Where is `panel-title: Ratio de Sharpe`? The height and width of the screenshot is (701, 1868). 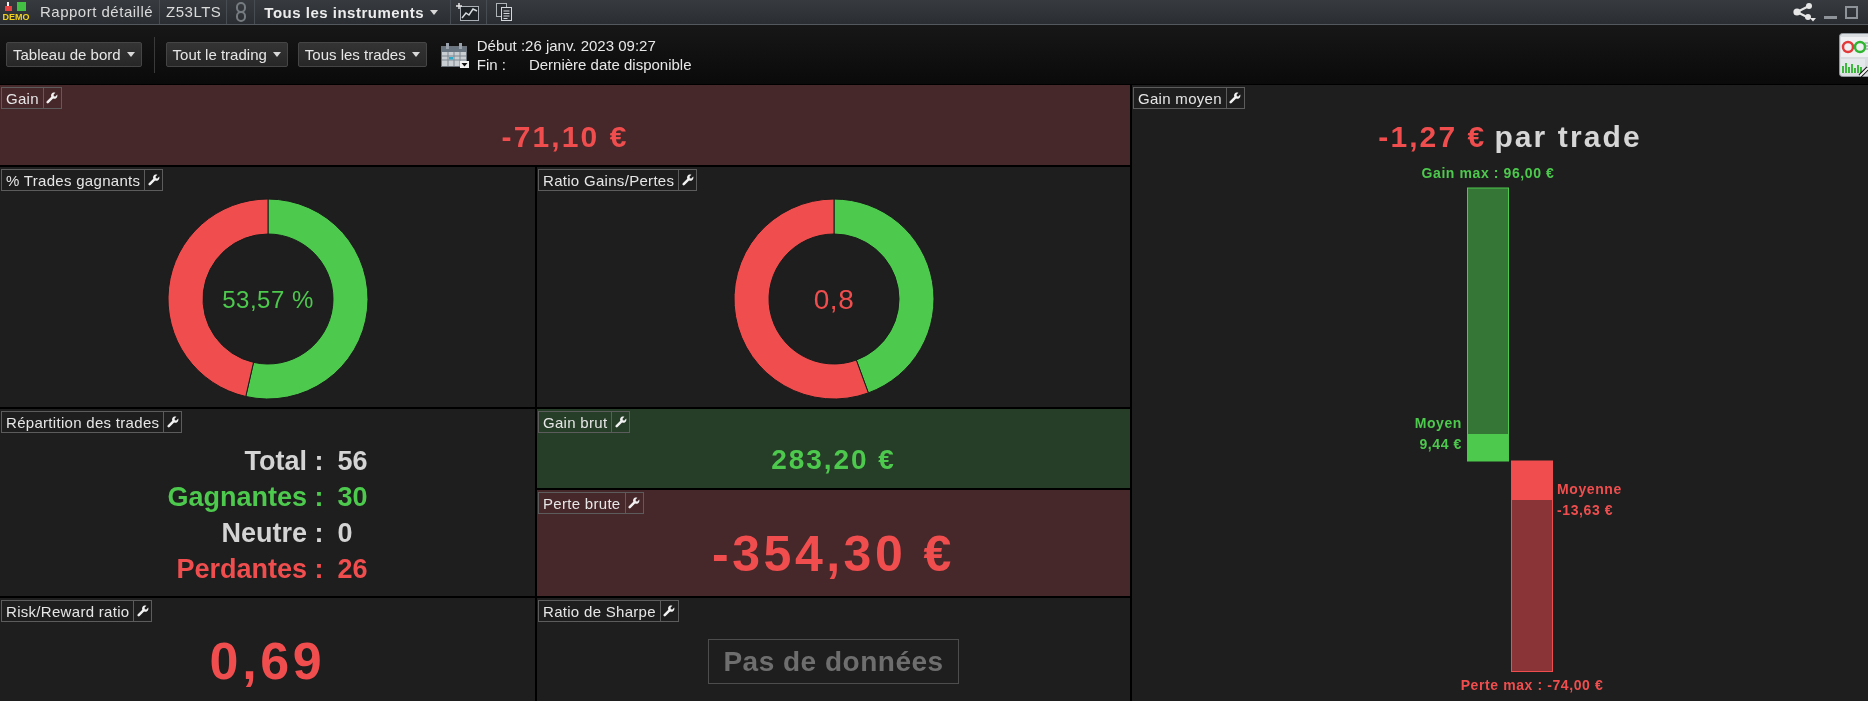
panel-title: Ratio de Sharpe is located at coordinates (599, 611).